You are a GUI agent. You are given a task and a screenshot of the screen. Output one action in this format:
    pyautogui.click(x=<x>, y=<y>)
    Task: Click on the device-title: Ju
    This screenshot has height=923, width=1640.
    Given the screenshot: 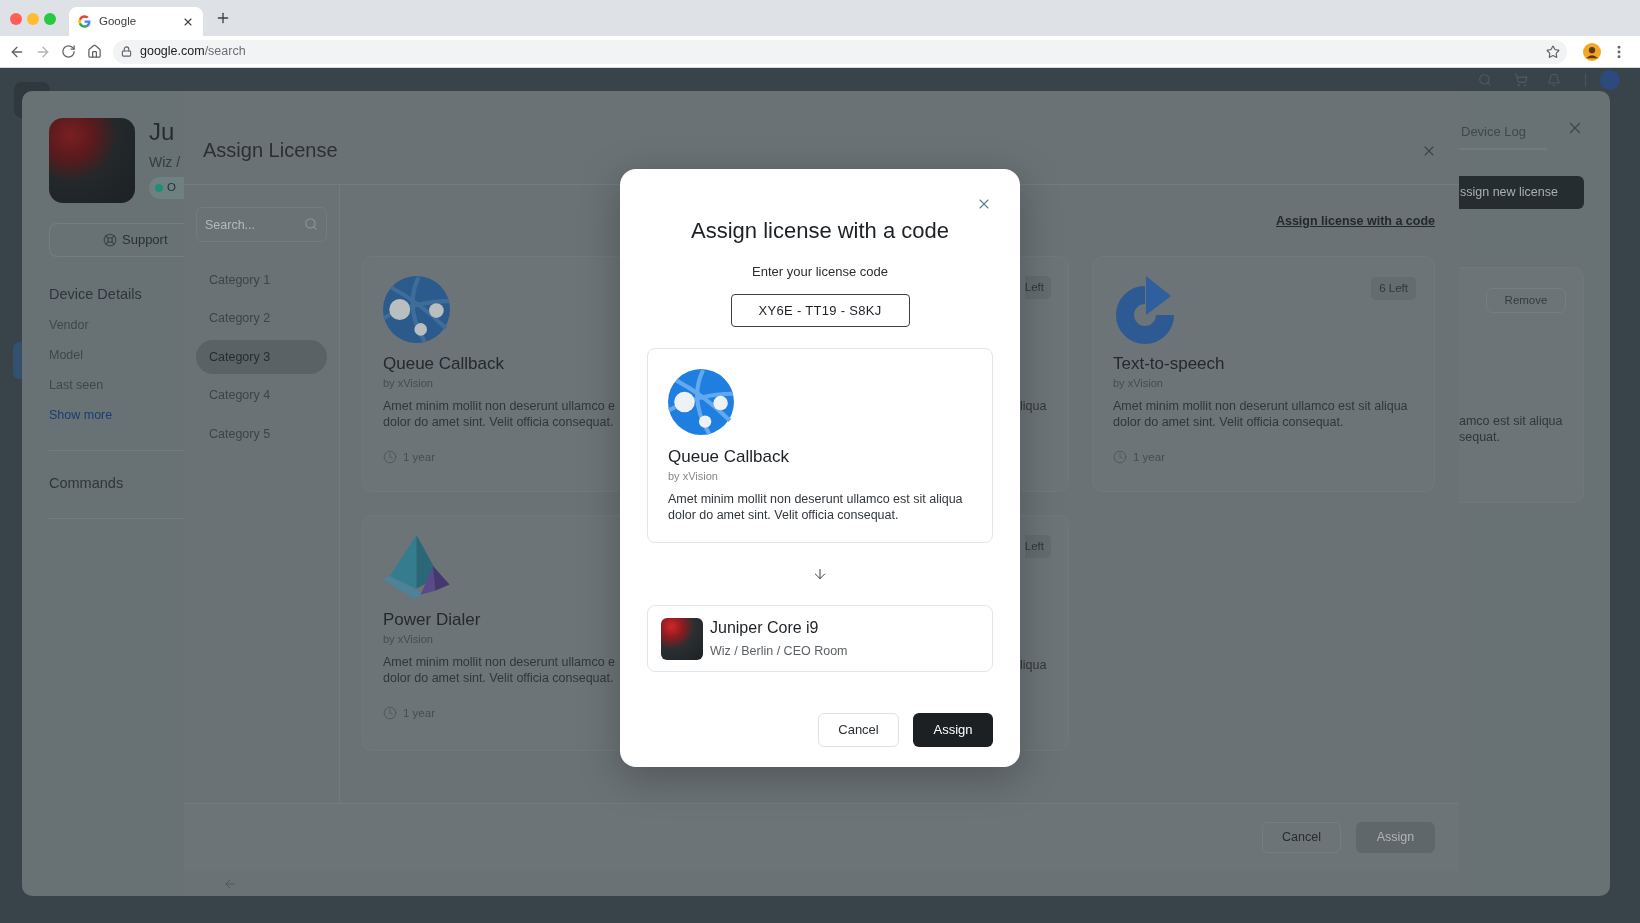 What is the action you would take?
    pyautogui.click(x=162, y=132)
    